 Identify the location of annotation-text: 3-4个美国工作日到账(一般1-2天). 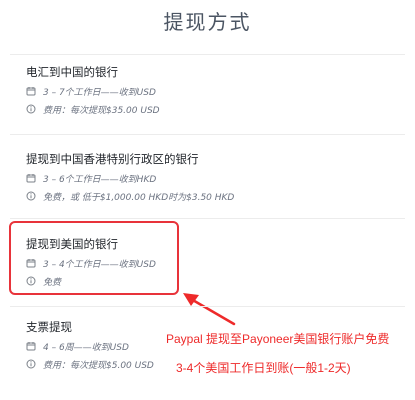
(263, 368).